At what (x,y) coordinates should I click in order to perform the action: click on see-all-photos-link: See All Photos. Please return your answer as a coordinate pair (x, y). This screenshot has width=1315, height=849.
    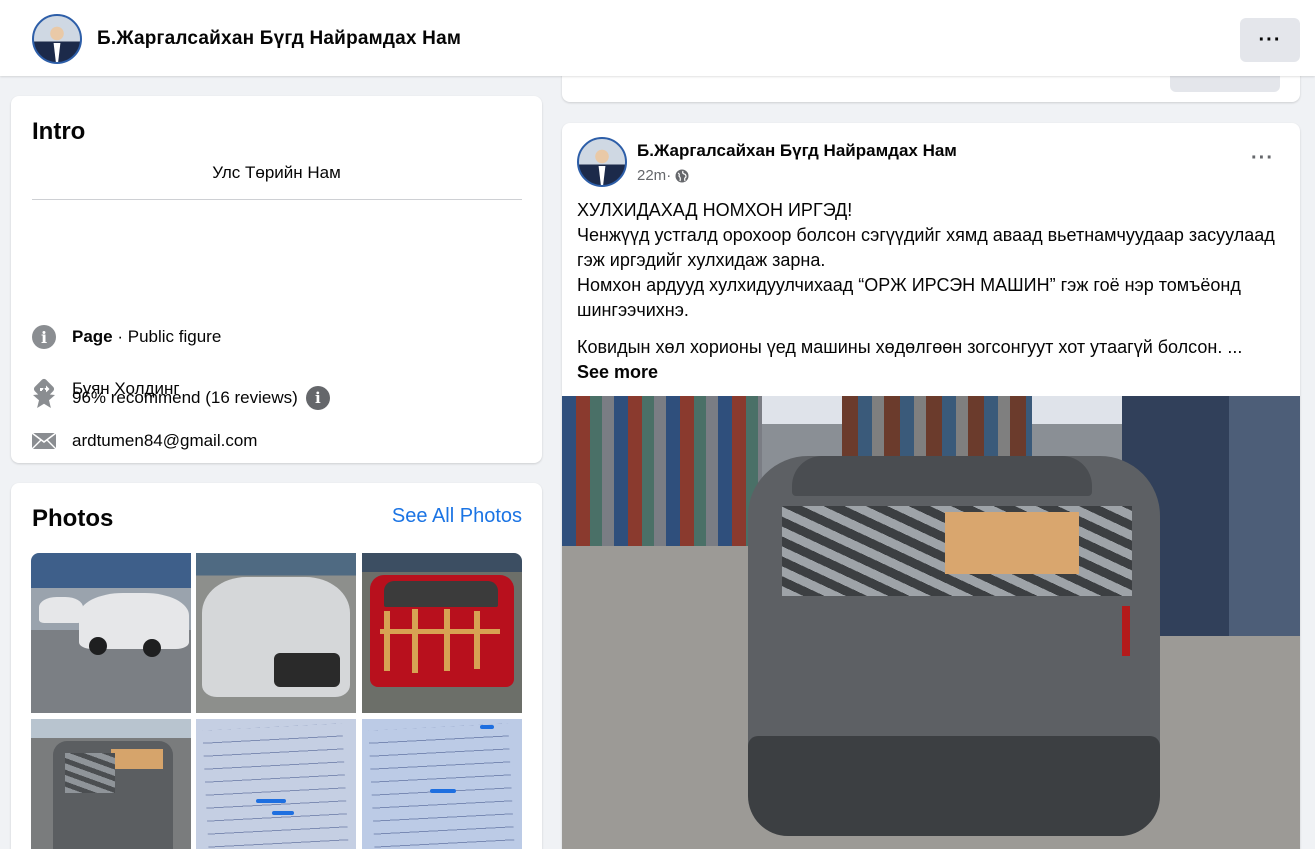
    Looking at the image, I should click on (457, 516).